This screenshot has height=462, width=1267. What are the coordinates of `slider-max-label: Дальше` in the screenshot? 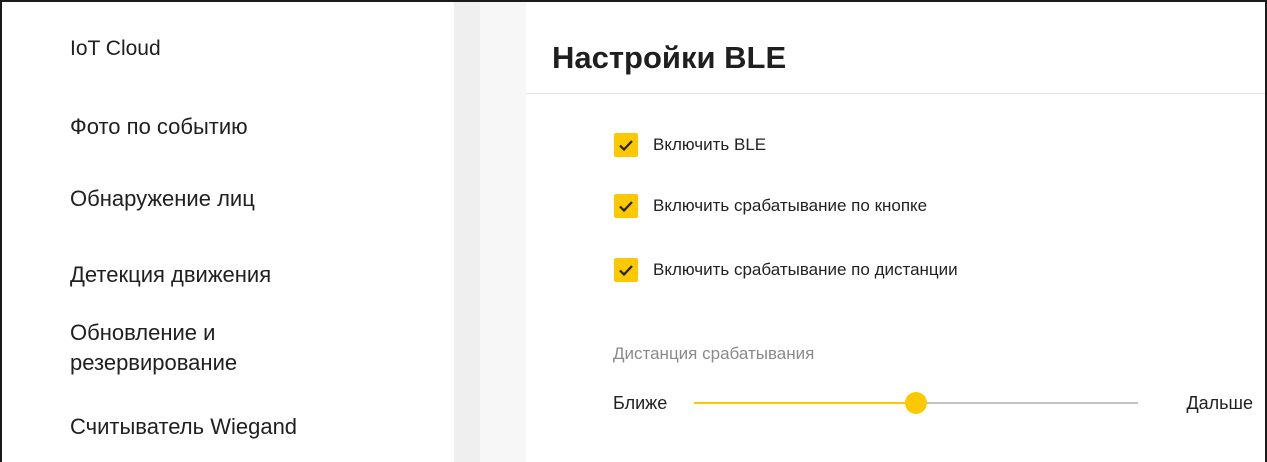 It's located at (1219, 403).